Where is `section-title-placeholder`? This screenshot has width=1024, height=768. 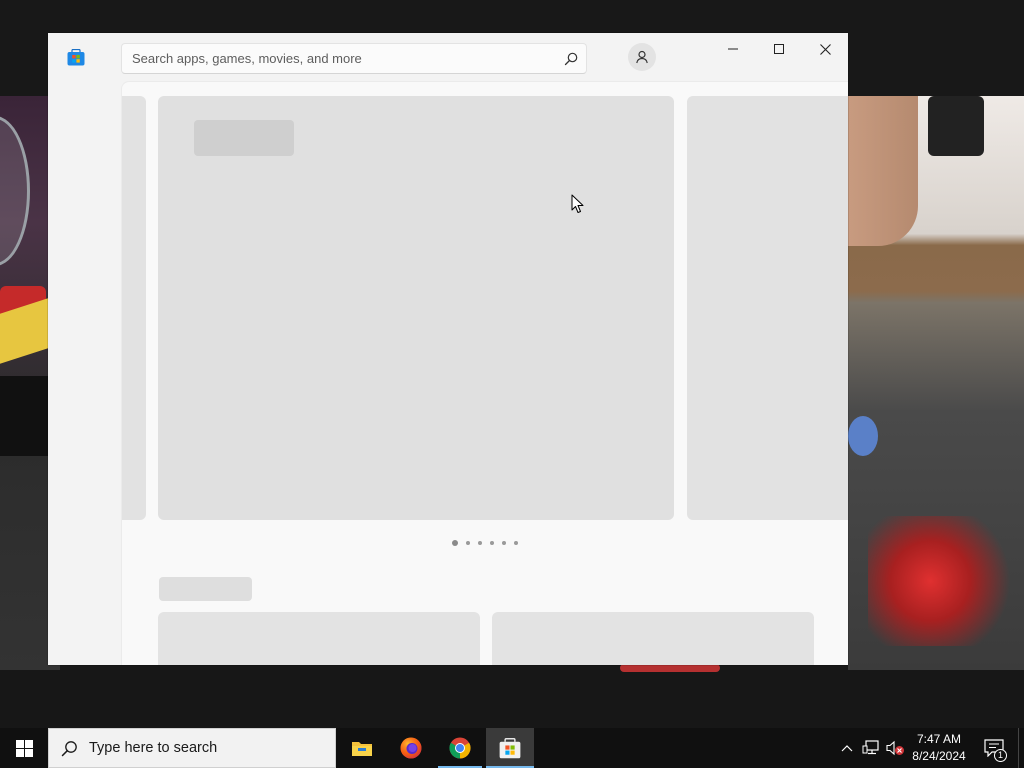 section-title-placeholder is located at coordinates (205, 589).